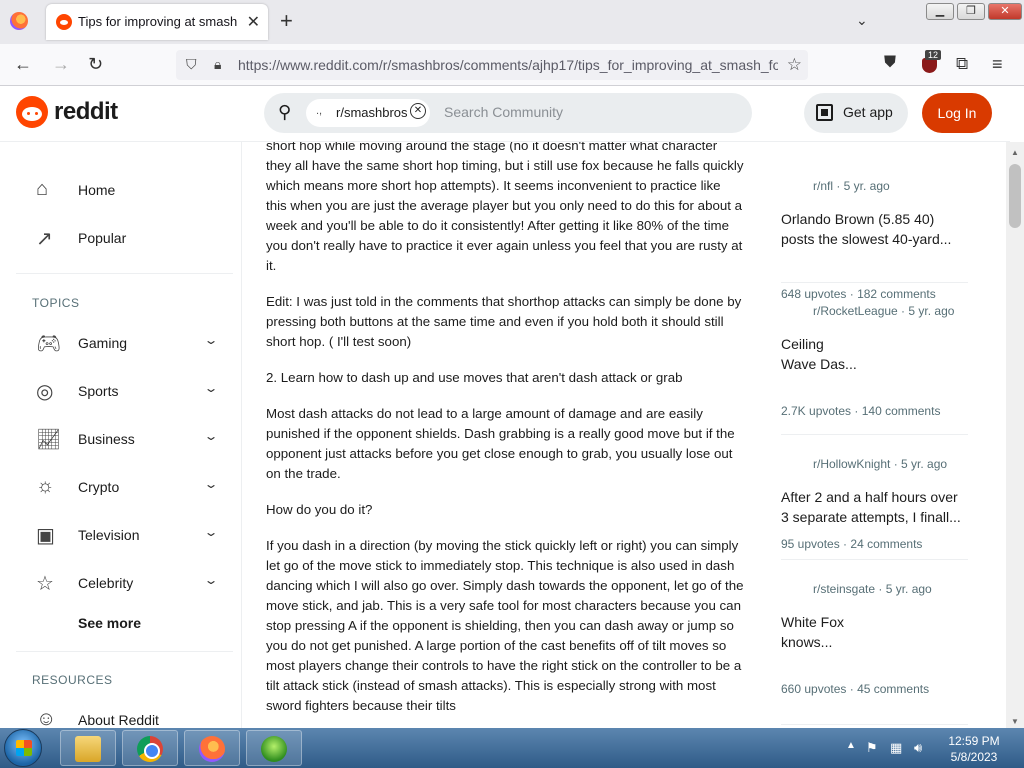  Describe the element at coordinates (45, 584) in the screenshot. I see `star-icon: ☆` at that location.